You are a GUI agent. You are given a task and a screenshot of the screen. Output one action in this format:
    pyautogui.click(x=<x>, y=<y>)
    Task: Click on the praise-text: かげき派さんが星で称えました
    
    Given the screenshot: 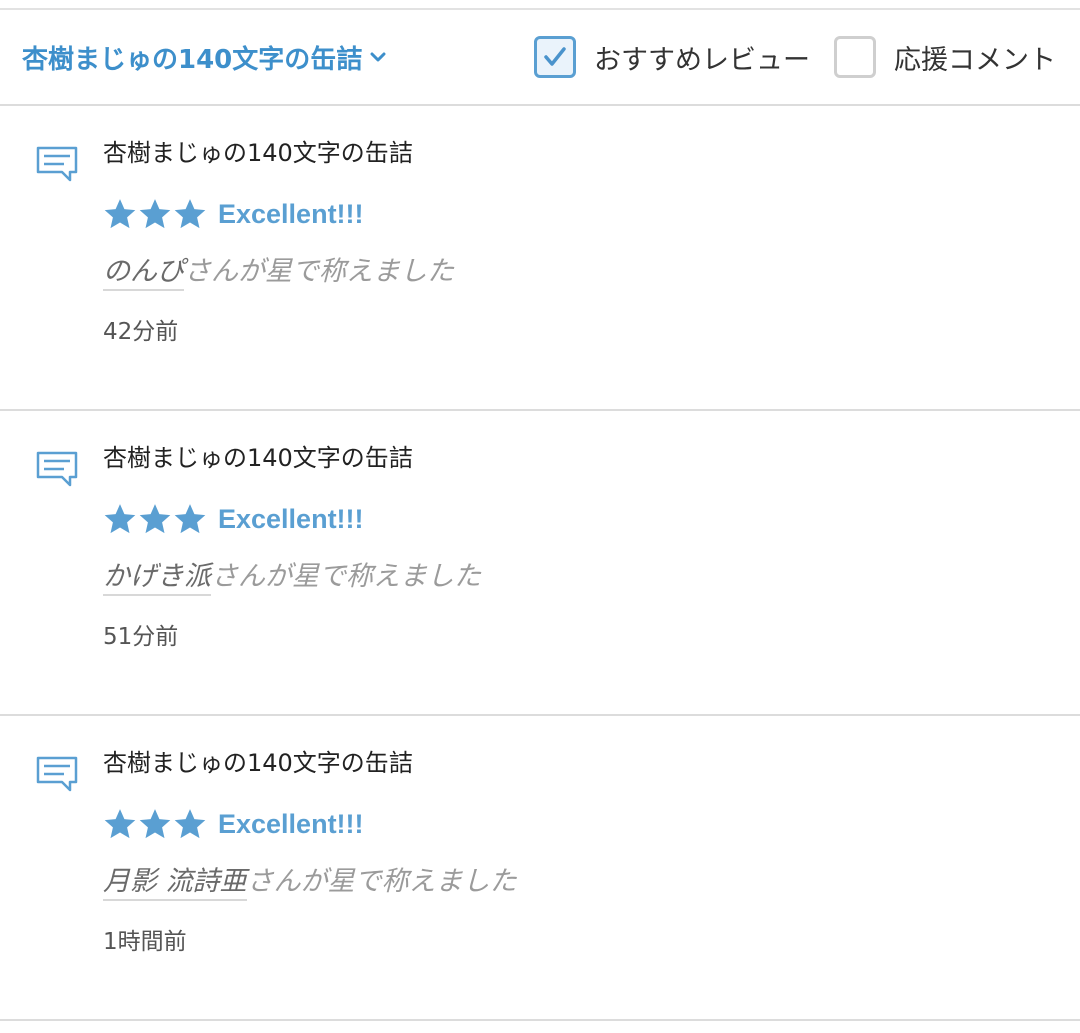 What is the action you would take?
    pyautogui.click(x=579, y=577)
    